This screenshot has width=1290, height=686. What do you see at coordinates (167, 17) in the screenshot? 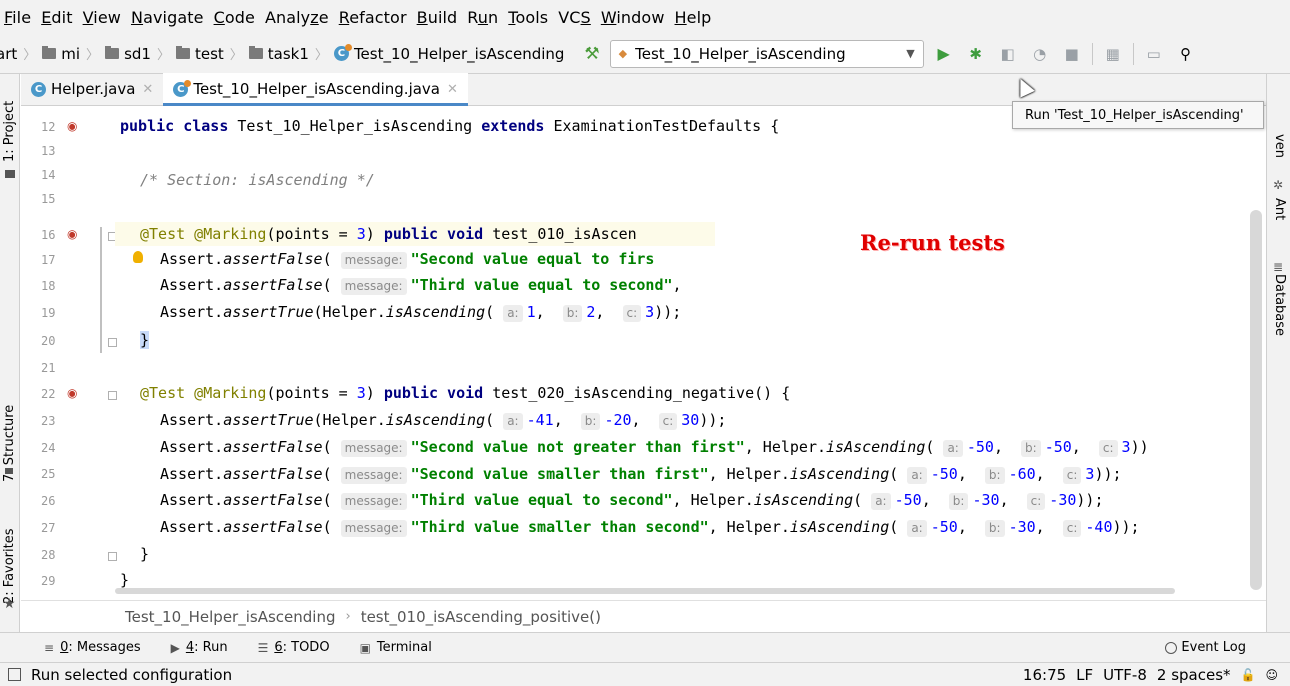
I see `menu-navigate: Navigate` at bounding box center [167, 17].